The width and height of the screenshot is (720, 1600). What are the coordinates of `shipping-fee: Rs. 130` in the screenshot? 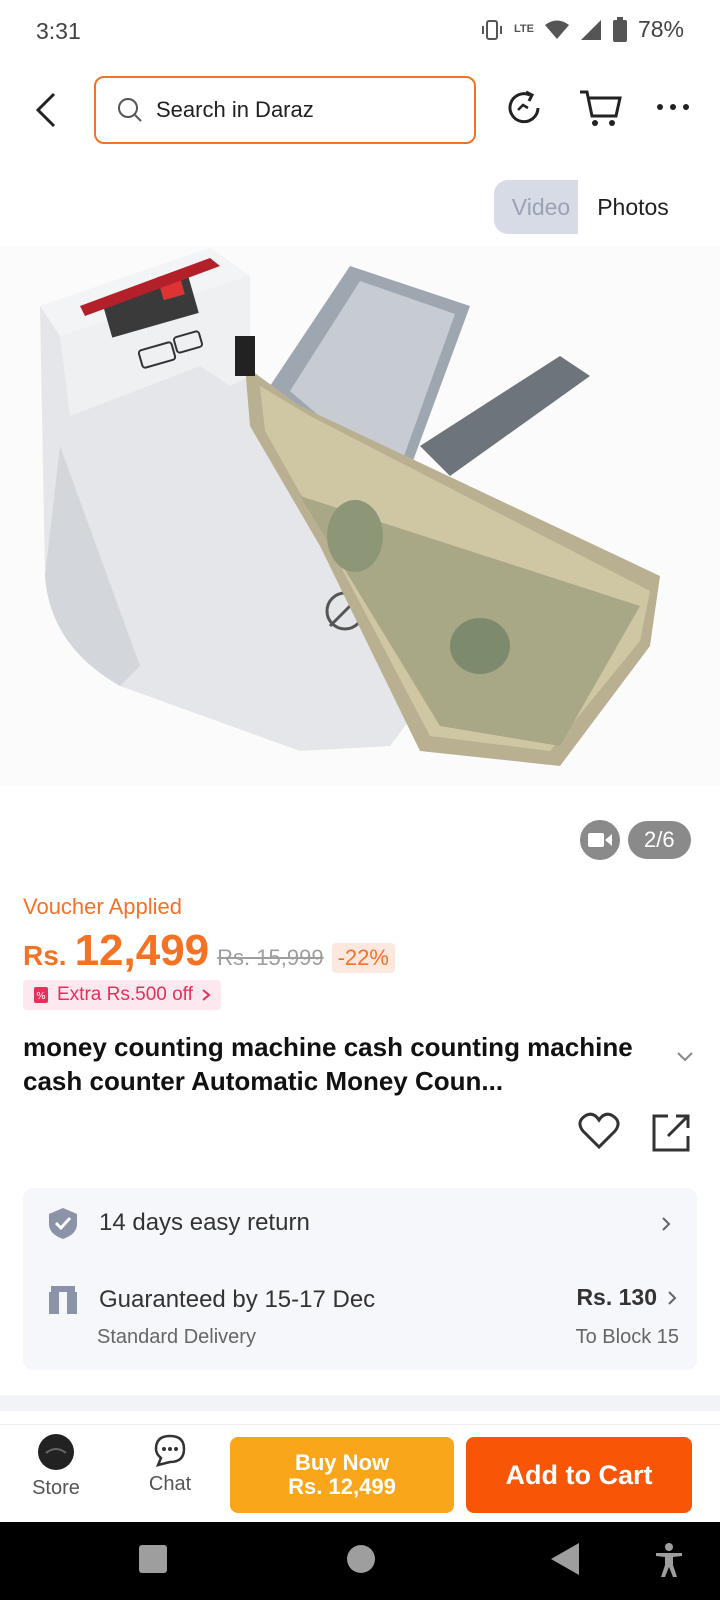 It's located at (626, 1297).